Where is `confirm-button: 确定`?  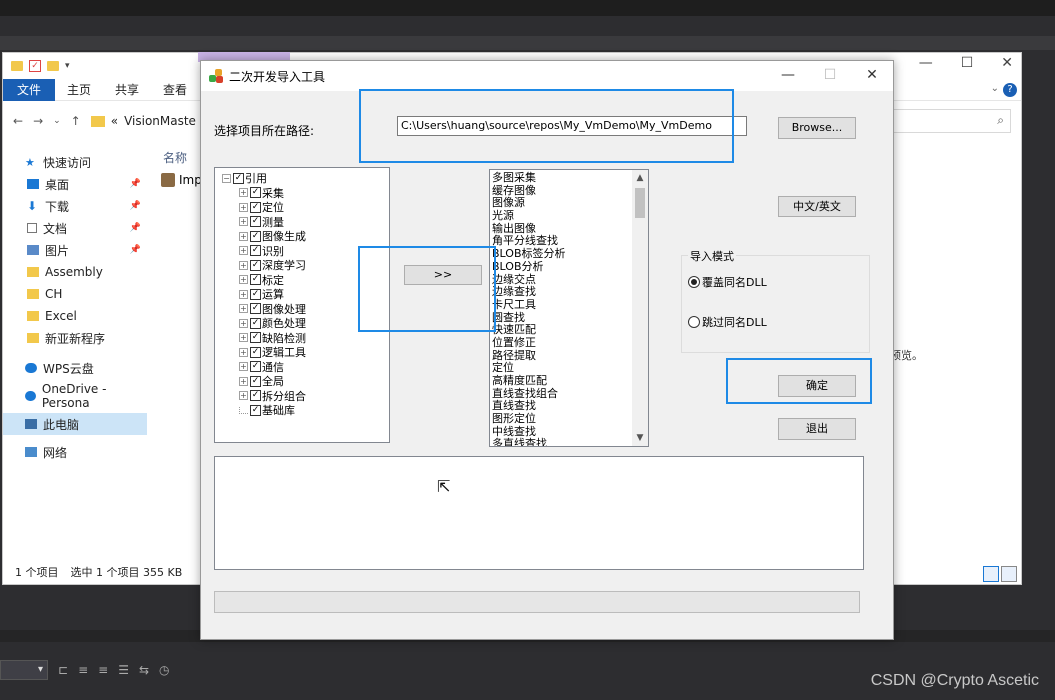
confirm-button: 确定 is located at coordinates (817, 386).